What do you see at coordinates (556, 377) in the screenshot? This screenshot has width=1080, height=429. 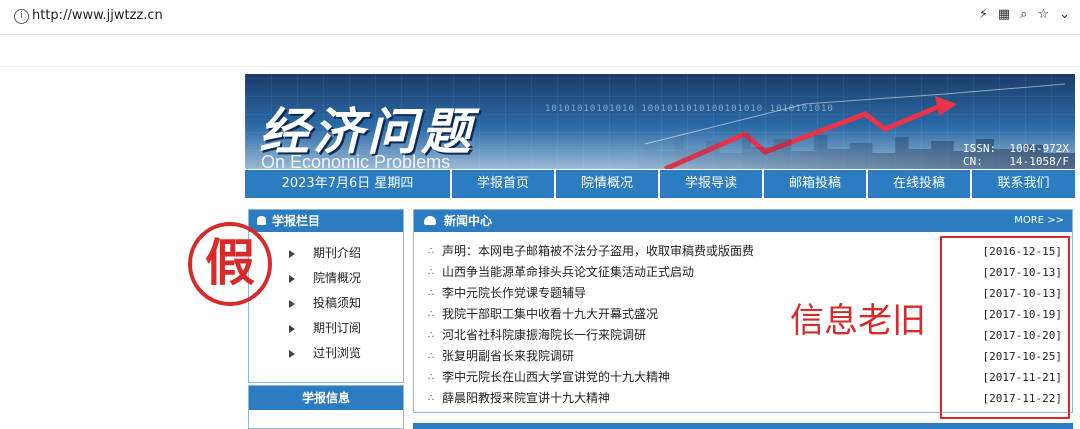 I see `news-item-text: 李中元院长在山西大学宣讲党的十九大精神` at bounding box center [556, 377].